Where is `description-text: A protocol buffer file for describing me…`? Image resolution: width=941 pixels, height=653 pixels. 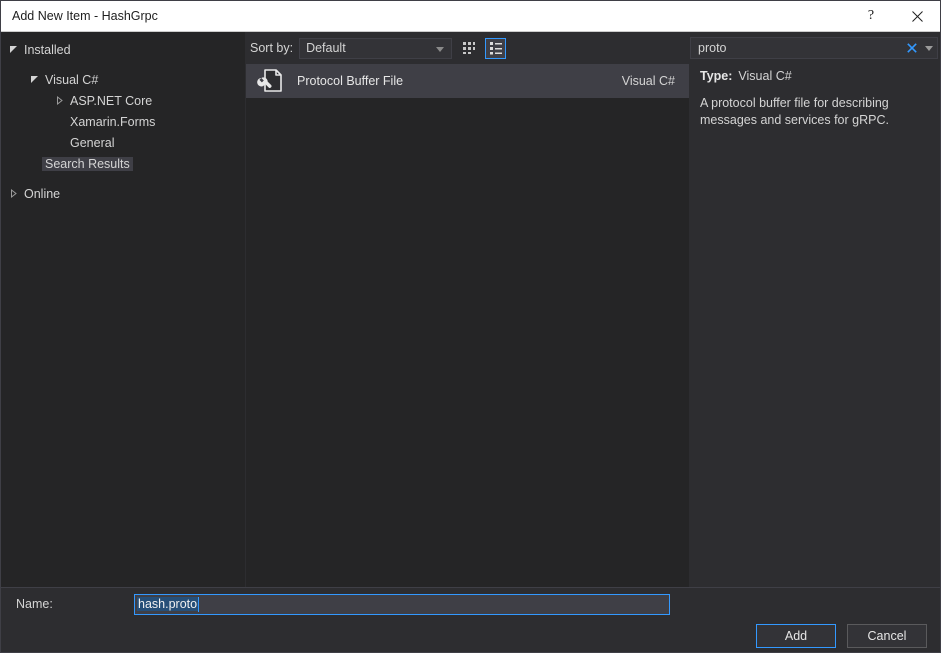 description-text: A protocol buffer file for describing me… is located at coordinates (794, 111).